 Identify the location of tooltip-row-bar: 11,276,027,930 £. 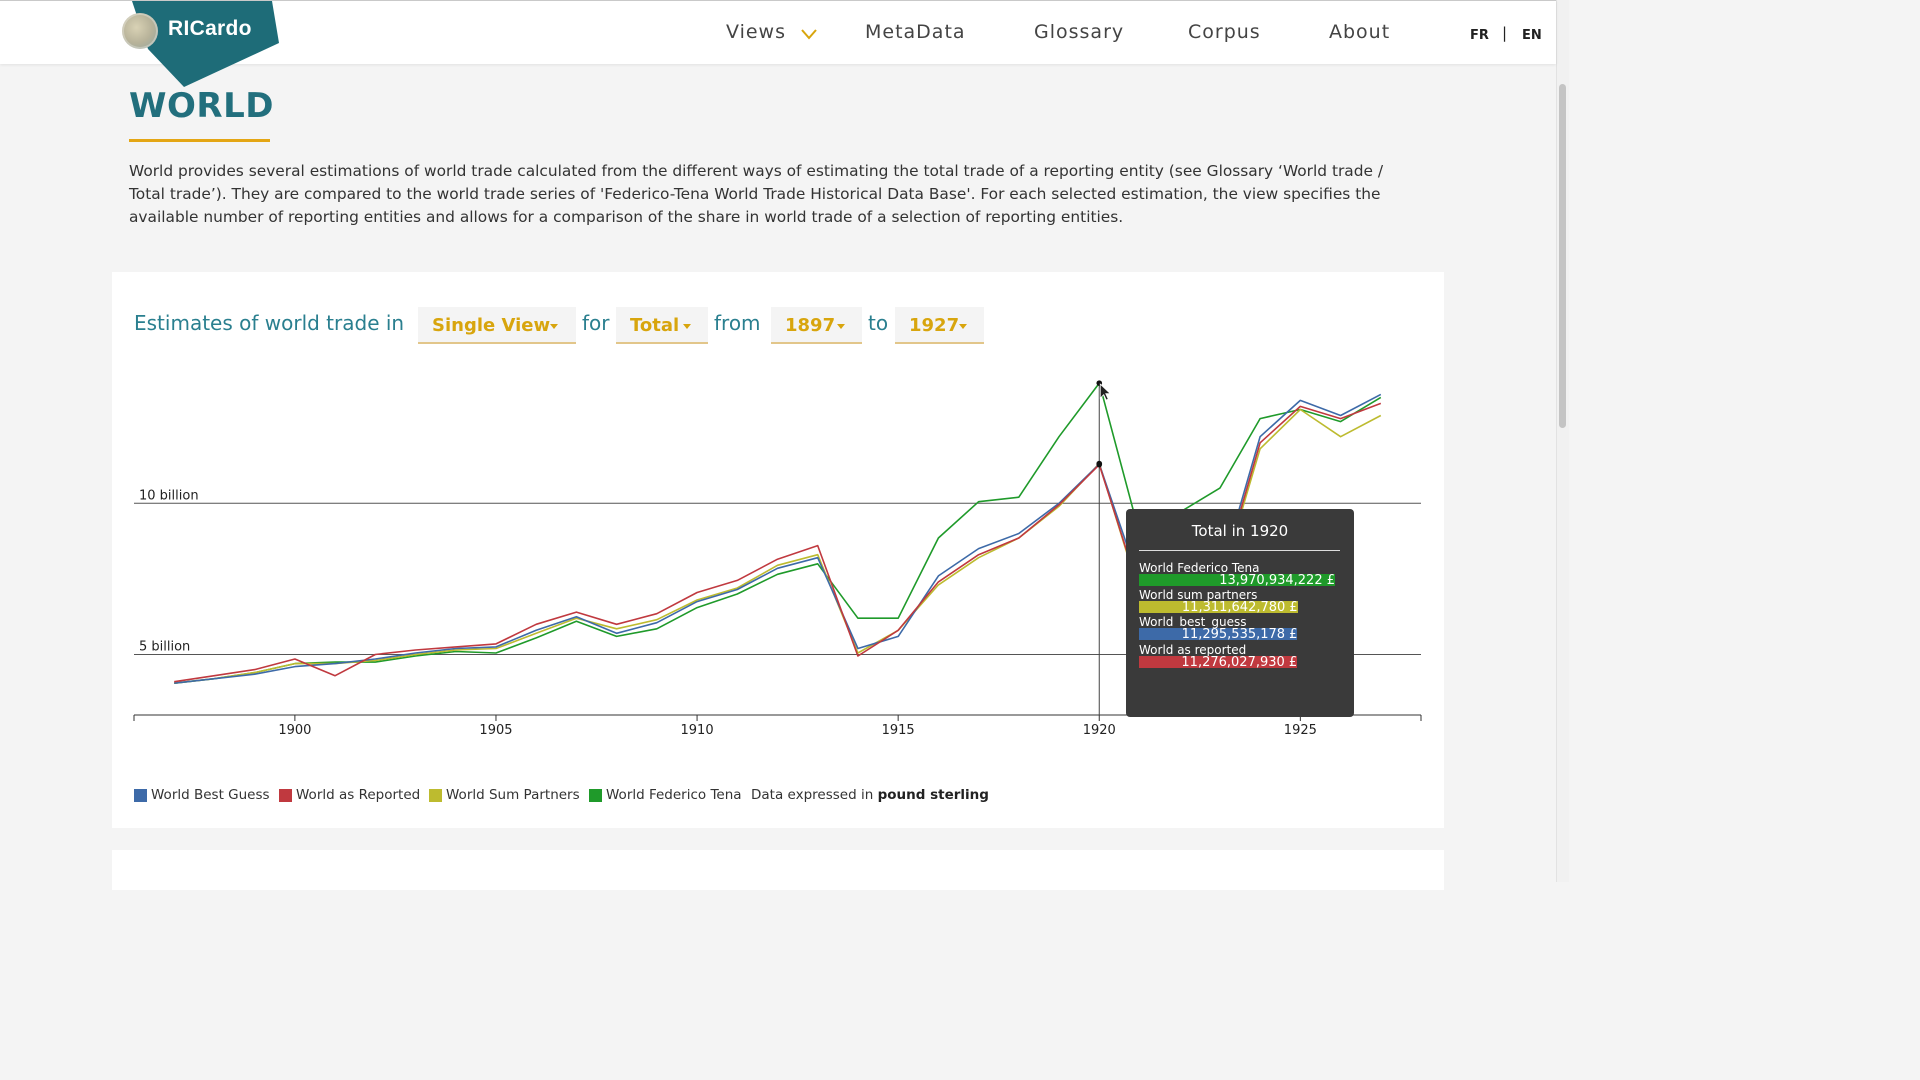
(1218, 662).